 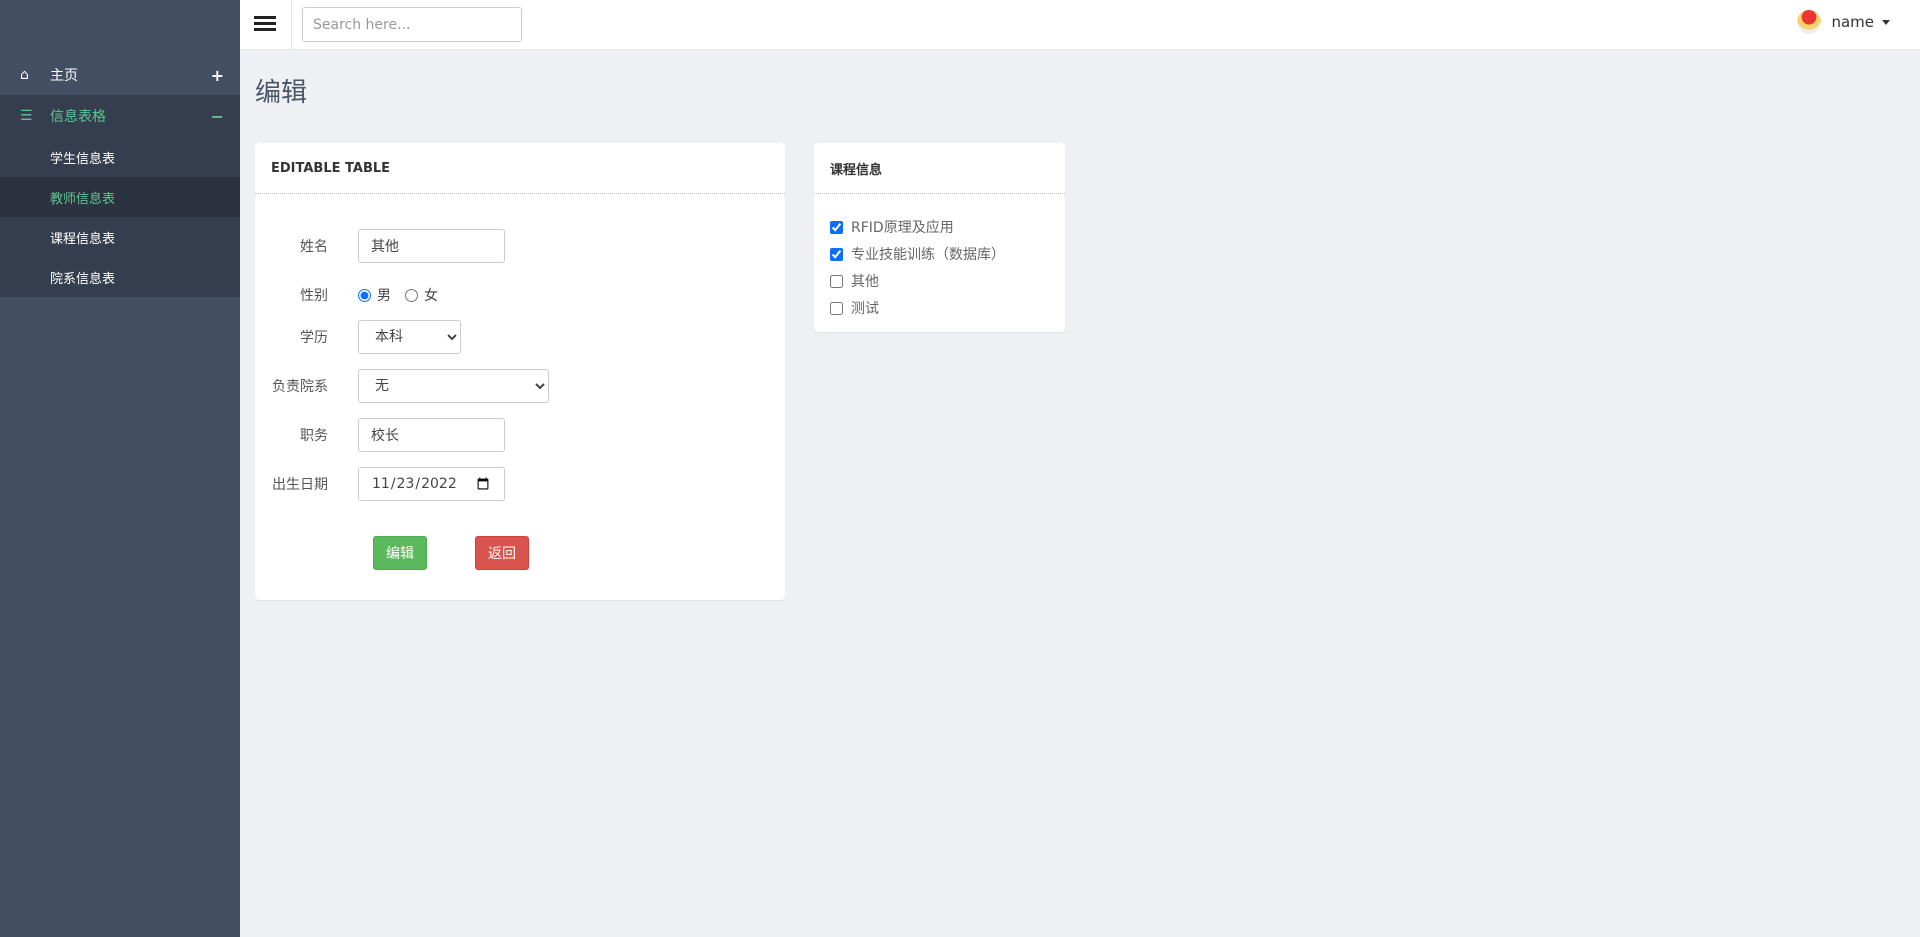 What do you see at coordinates (411, 295) in the screenshot?
I see `gender-female-radio` at bounding box center [411, 295].